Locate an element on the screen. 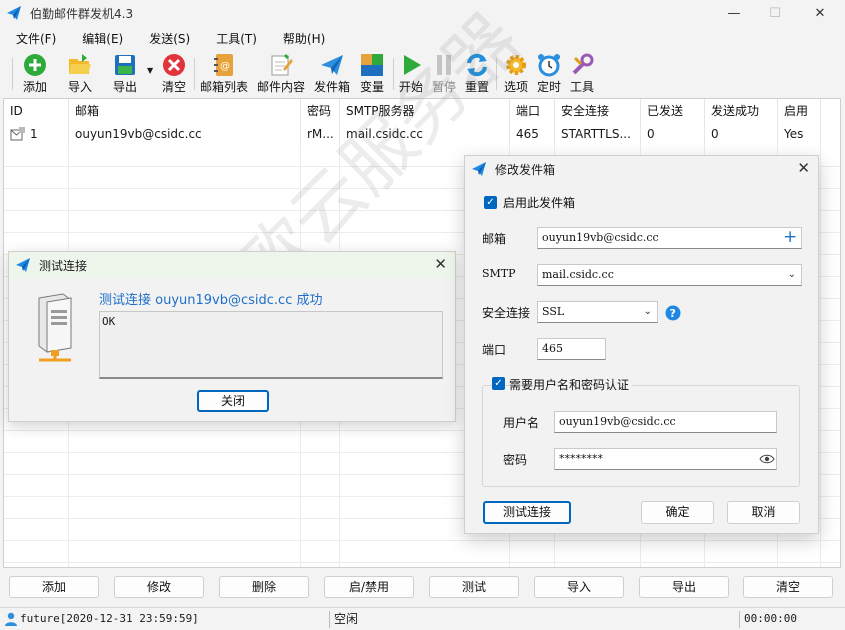 This screenshot has height=630, width=845. edit-button: 修改 is located at coordinates (159, 587).